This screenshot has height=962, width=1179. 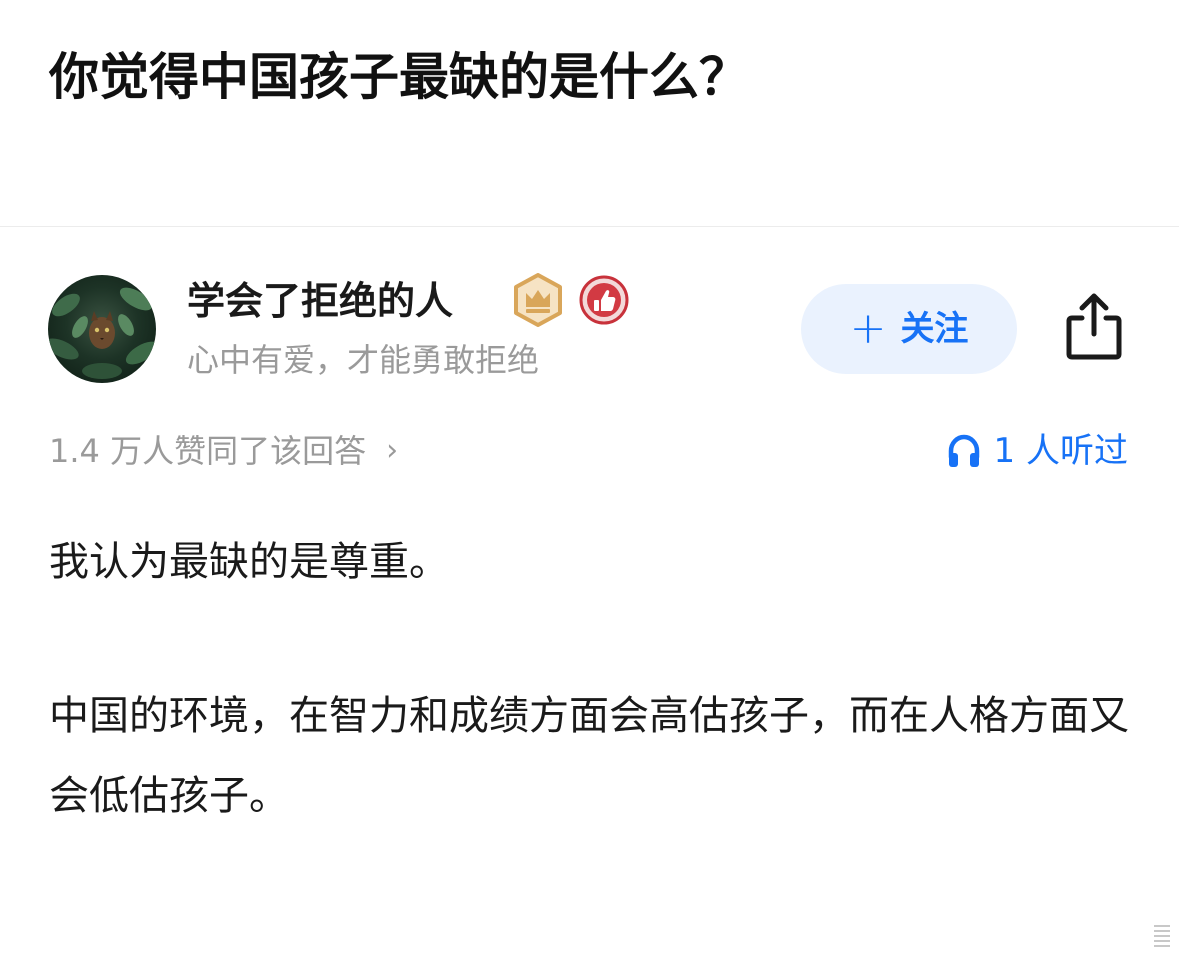 What do you see at coordinates (249, 562) in the screenshot?
I see `answer-paragraph: 我认为最缺的是尊重。` at bounding box center [249, 562].